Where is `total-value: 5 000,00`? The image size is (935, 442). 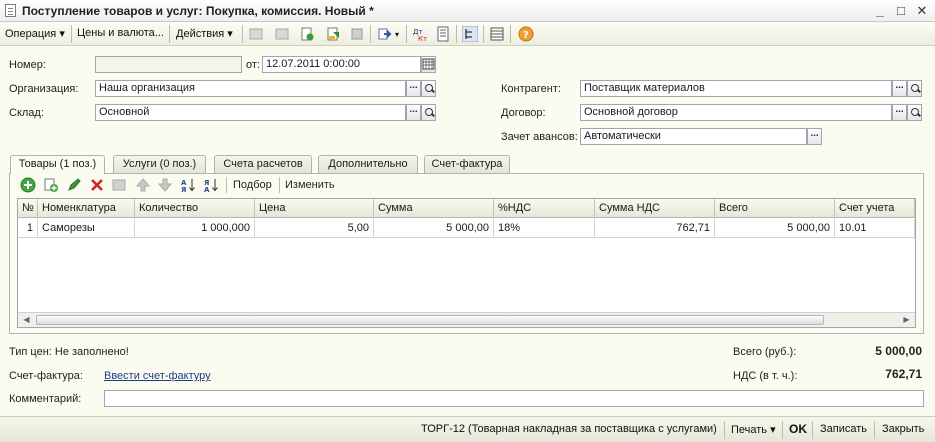
total-value: 5 000,00 is located at coordinates (898, 351).